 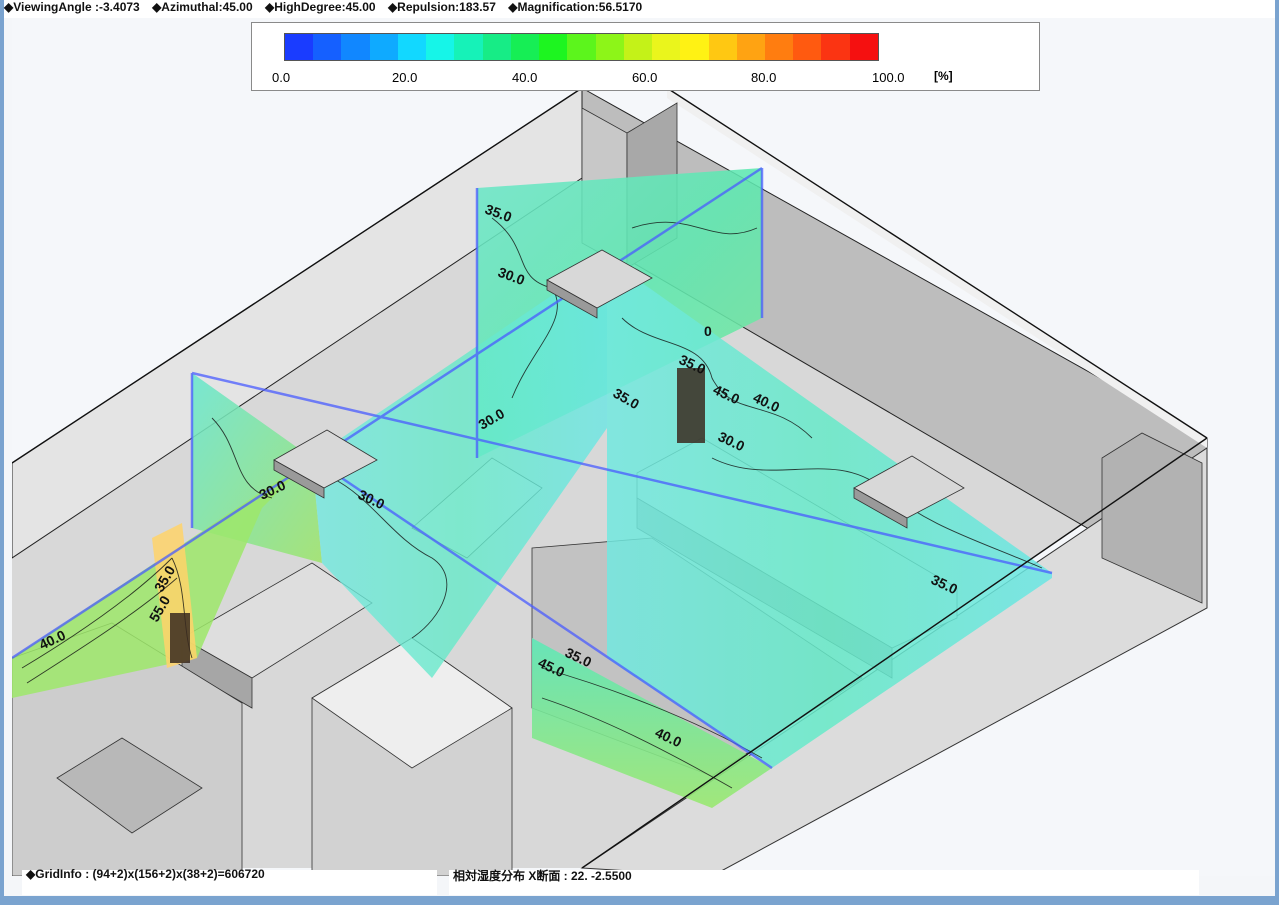 What do you see at coordinates (145, 874) in the screenshot?
I see `grid-info-text: ◆GridInfo : (94+2)x(156+2)x(38+2)=606720` at bounding box center [145, 874].